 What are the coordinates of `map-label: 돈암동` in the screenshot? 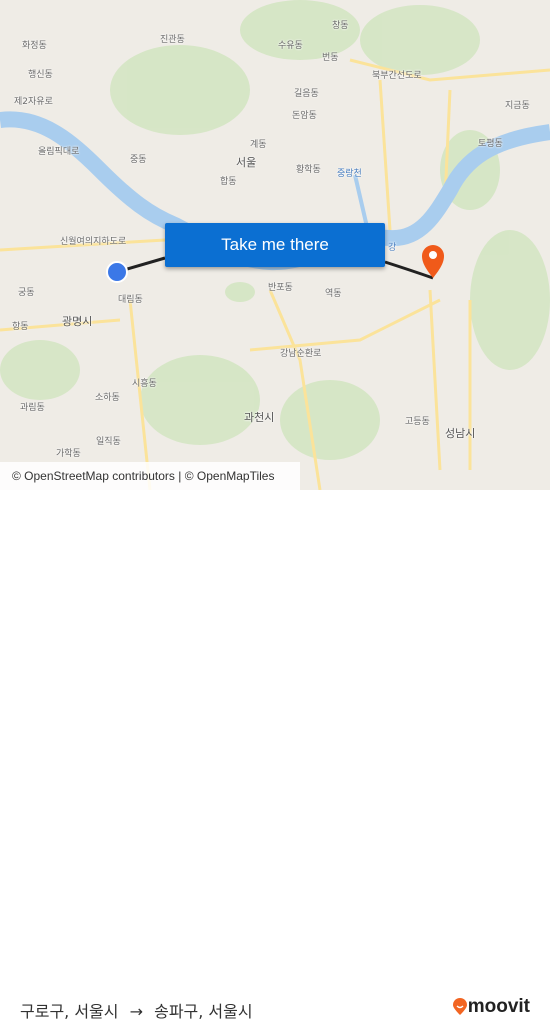 It's located at (304, 116).